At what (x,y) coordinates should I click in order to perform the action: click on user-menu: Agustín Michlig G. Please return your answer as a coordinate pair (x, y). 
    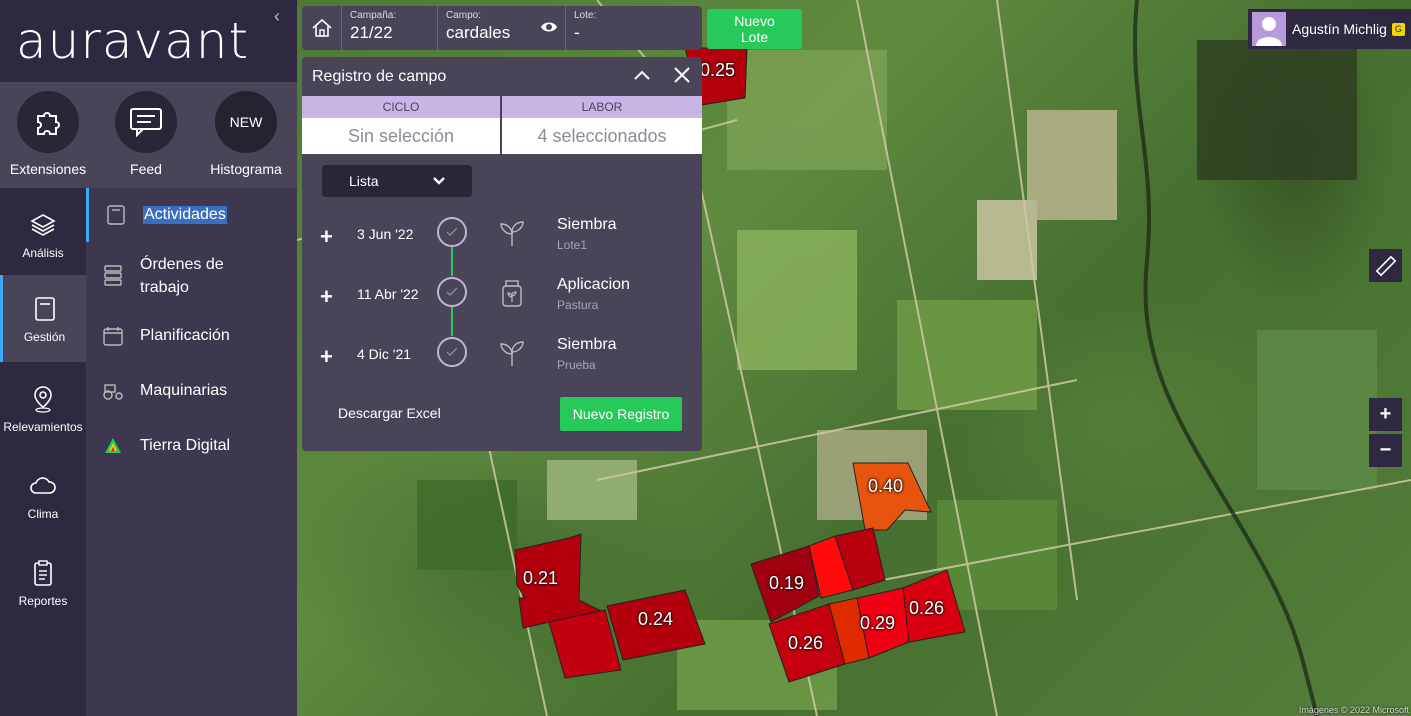
    Looking at the image, I should click on (1329, 29).